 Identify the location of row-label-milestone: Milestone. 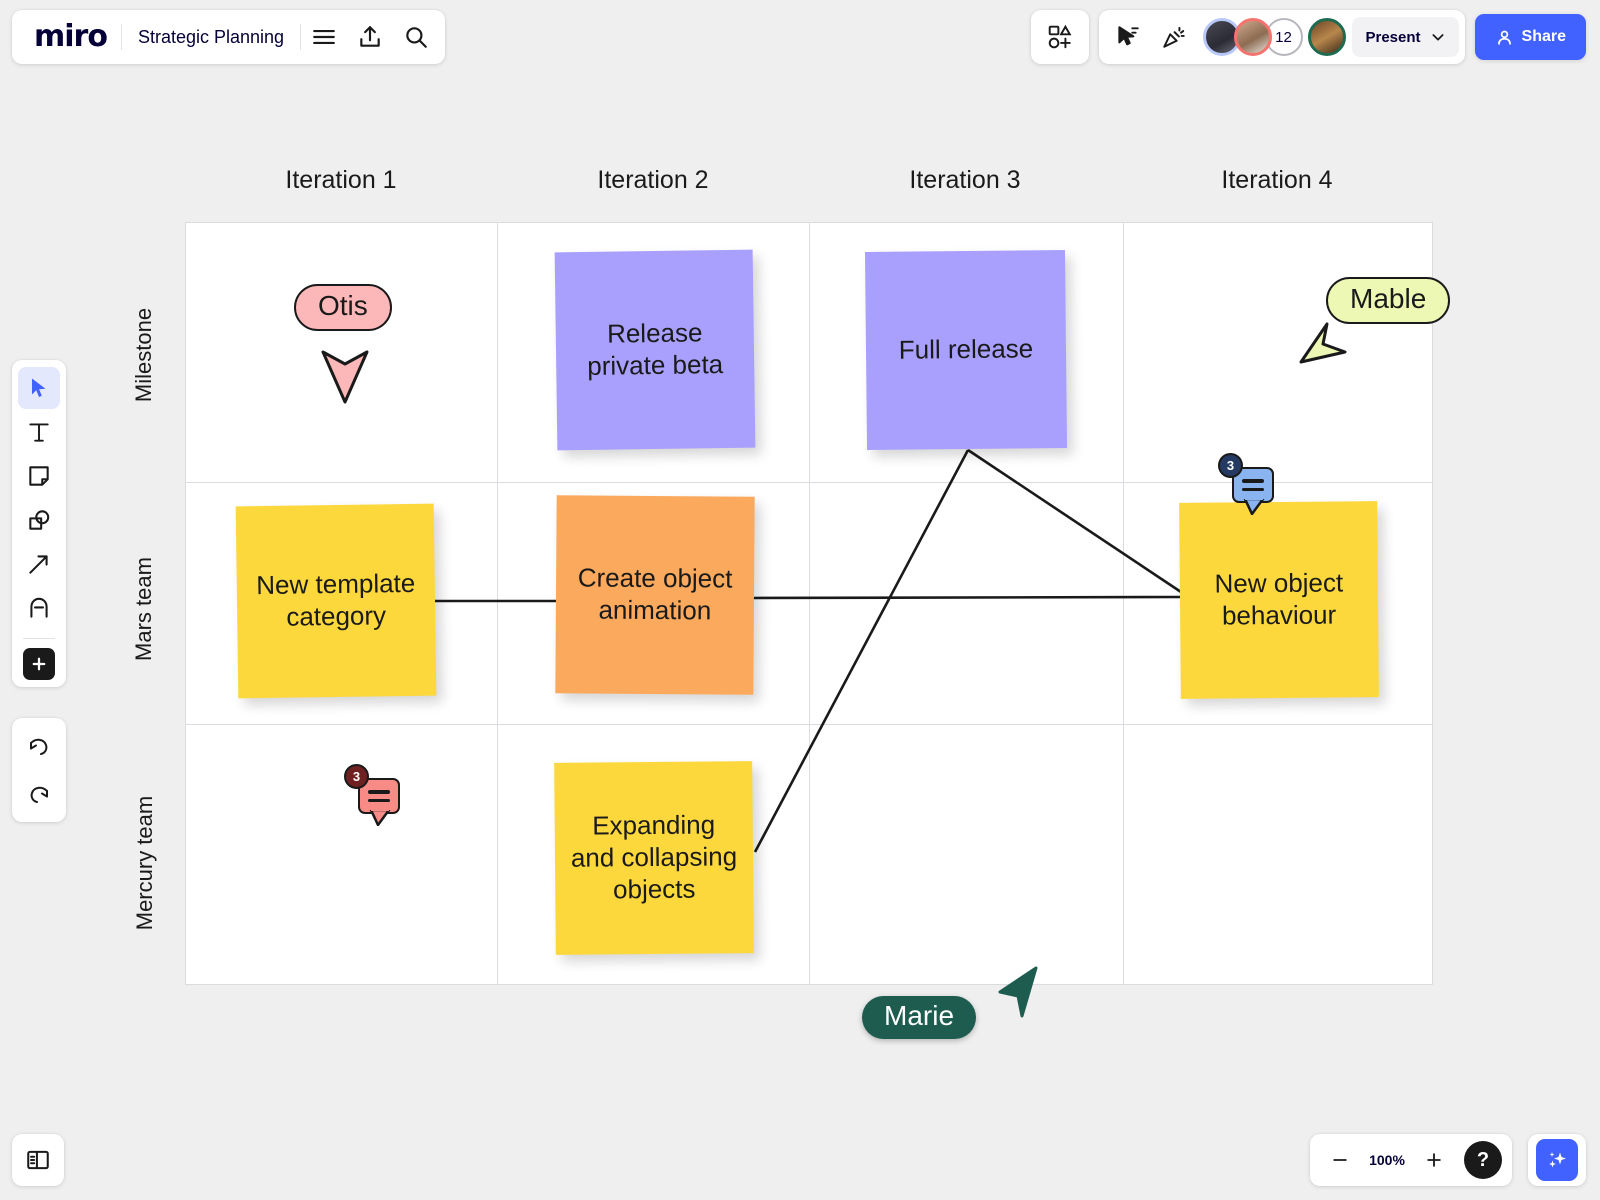
(143, 355).